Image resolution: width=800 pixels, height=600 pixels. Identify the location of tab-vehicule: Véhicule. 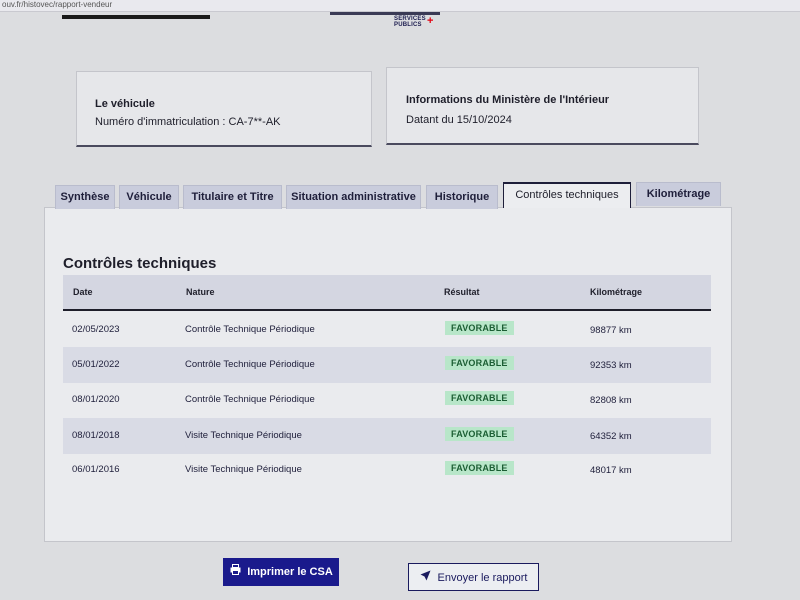
(149, 197).